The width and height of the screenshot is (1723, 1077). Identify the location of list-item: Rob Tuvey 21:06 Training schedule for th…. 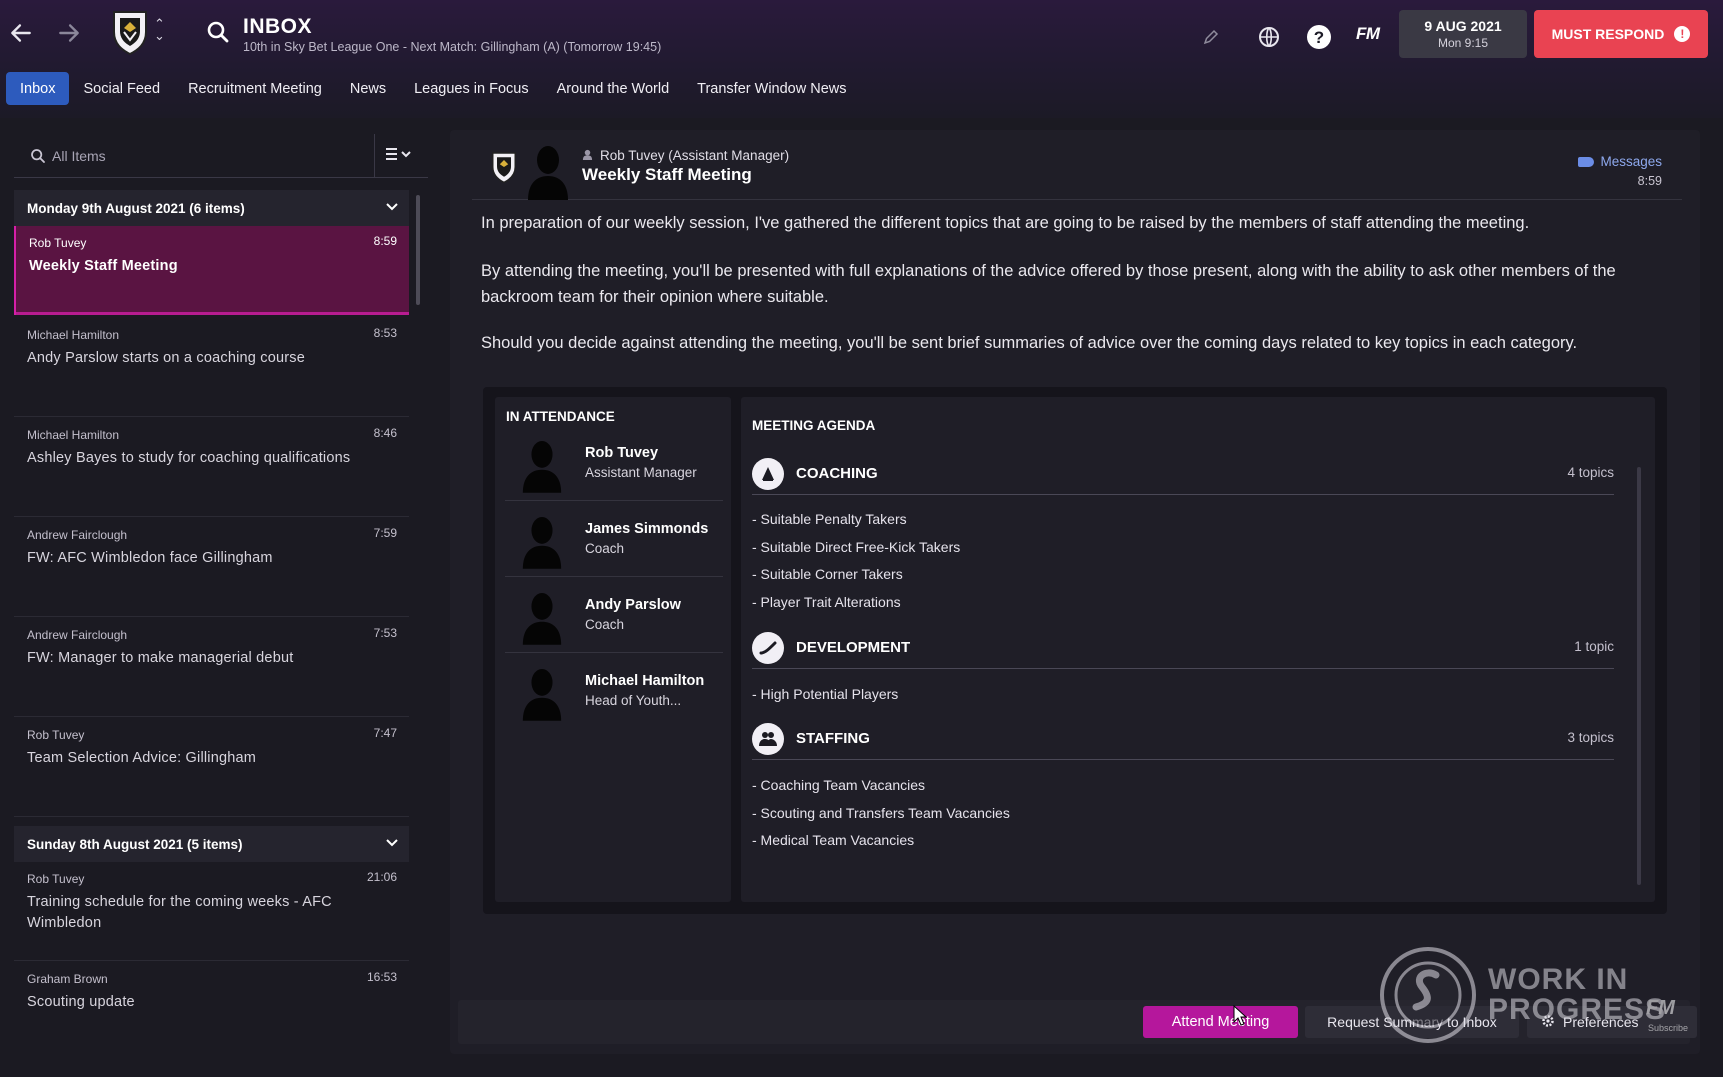
(211, 911).